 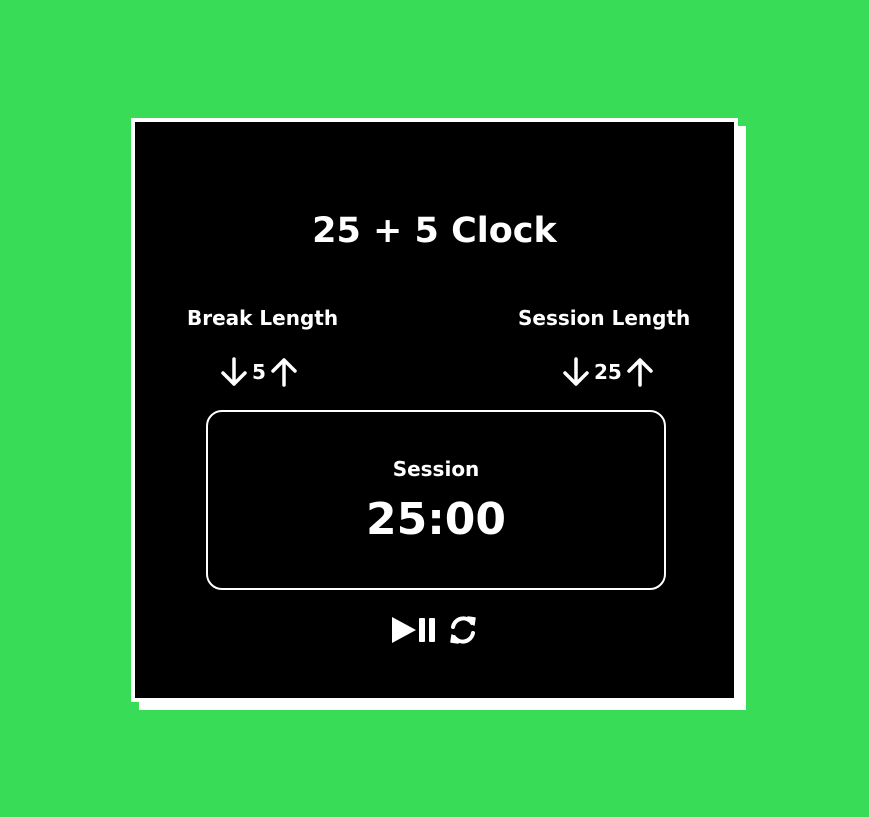 What do you see at coordinates (436, 469) in the screenshot?
I see `timer-label: Session` at bounding box center [436, 469].